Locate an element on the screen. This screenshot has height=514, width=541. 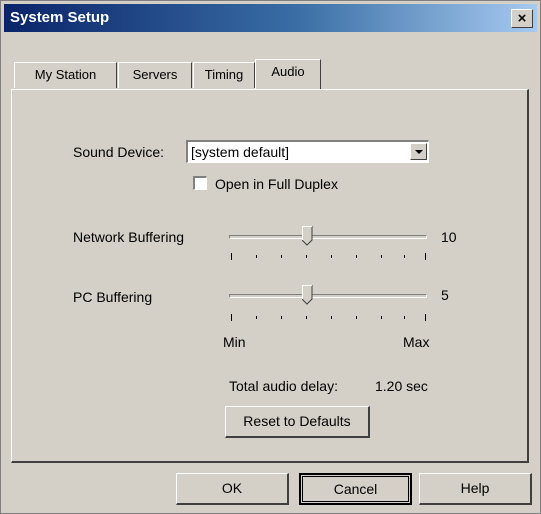
chevron-down-icon is located at coordinates (418, 151).